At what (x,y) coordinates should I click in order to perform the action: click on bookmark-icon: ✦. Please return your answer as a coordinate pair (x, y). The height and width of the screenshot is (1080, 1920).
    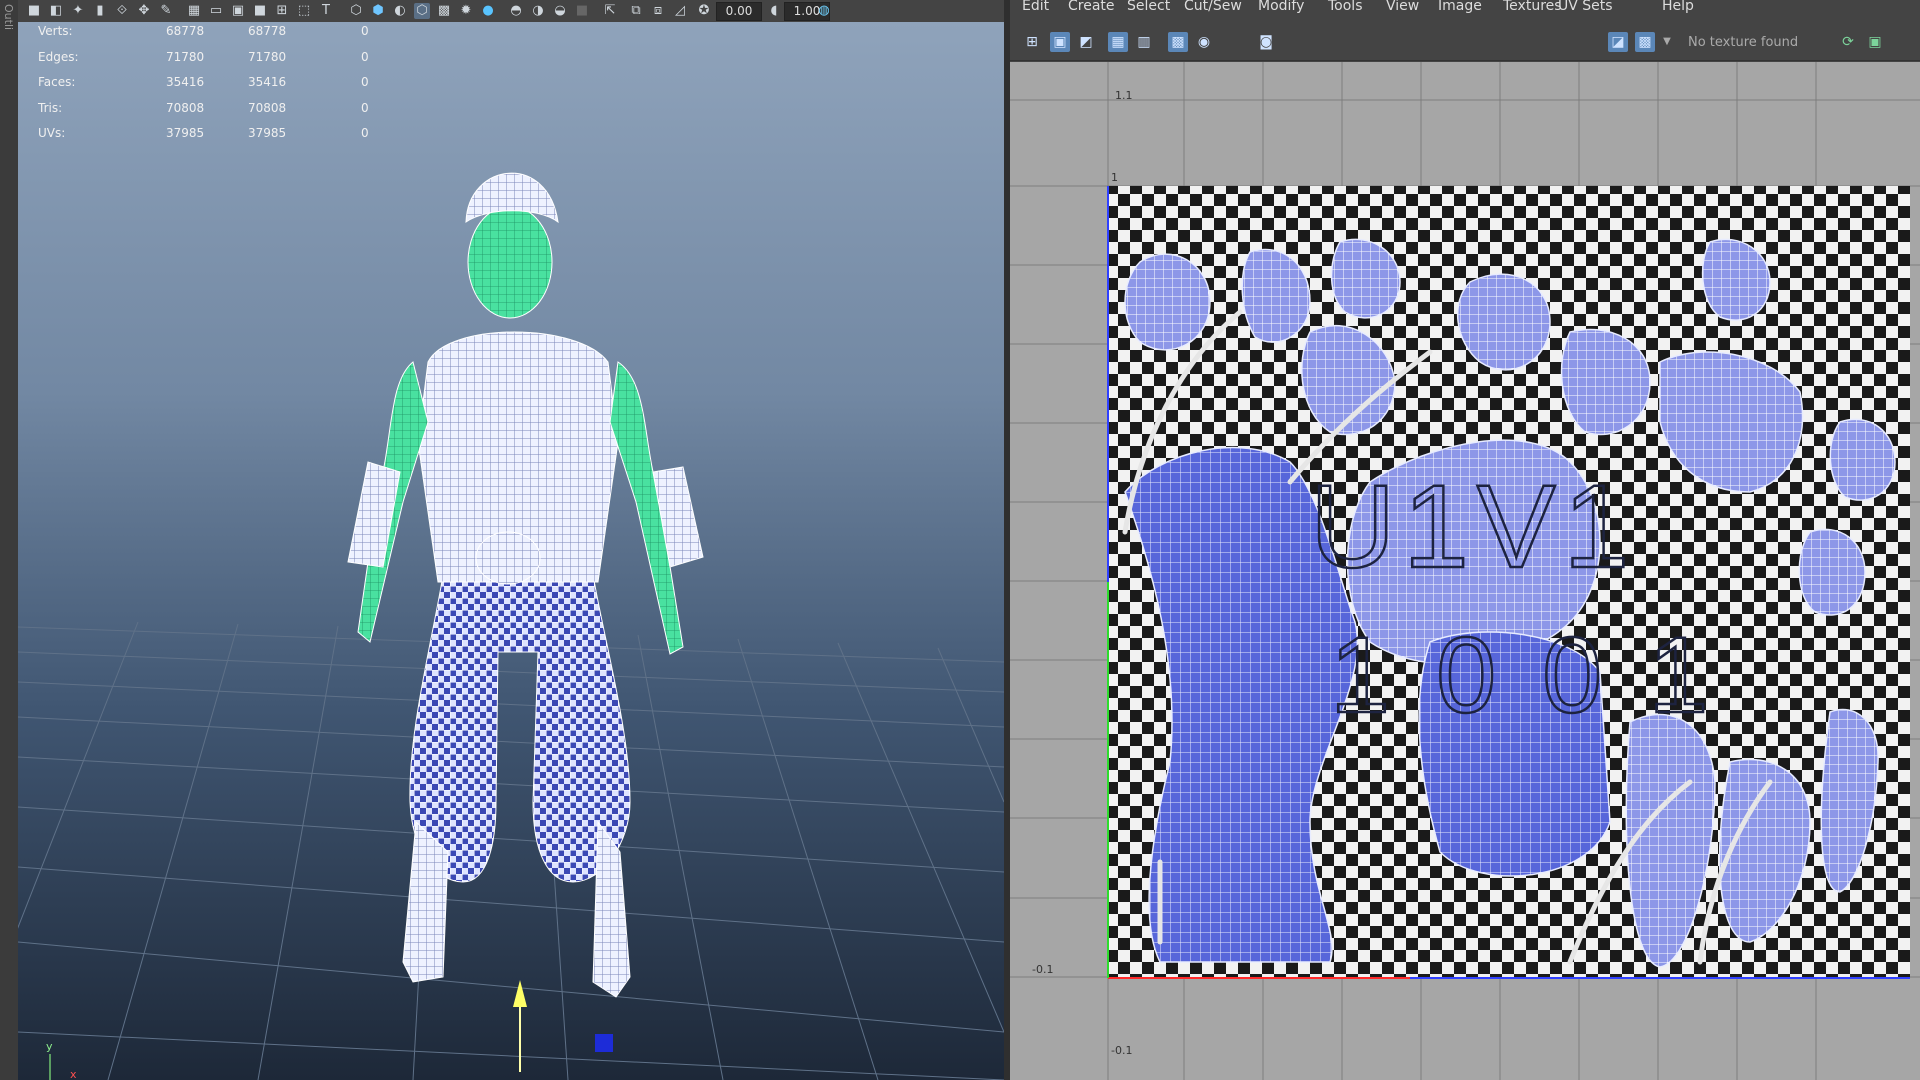
    Looking at the image, I should click on (78, 11).